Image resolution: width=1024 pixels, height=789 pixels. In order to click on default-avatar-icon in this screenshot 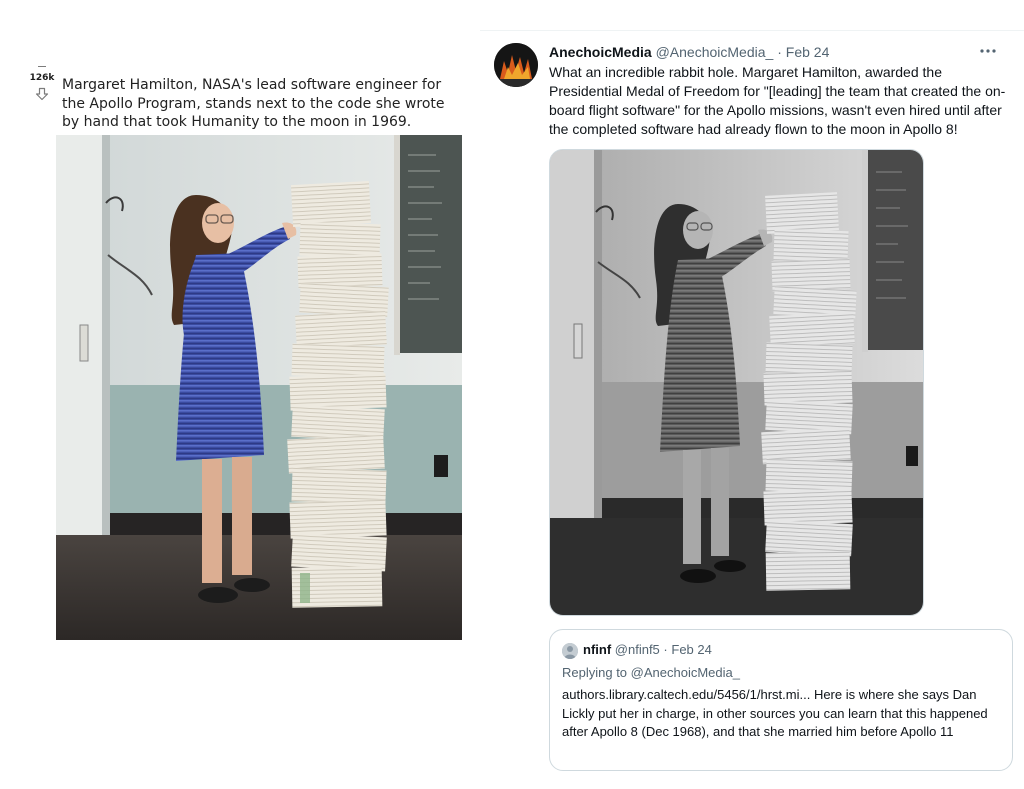, I will do `click(570, 651)`.